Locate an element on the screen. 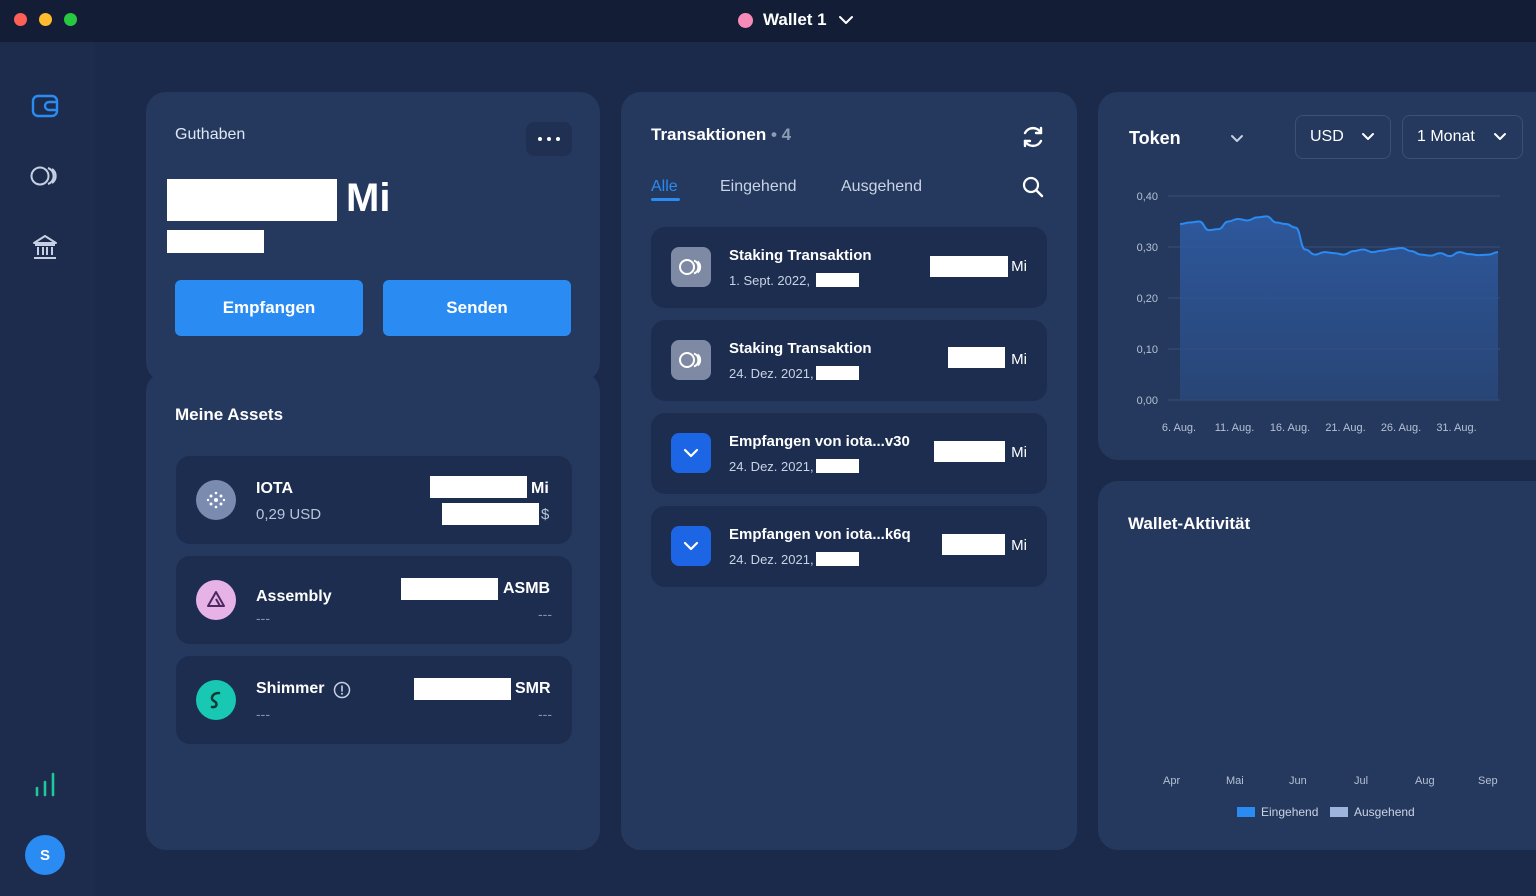 The height and width of the screenshot is (896, 1536). asset-name: Shimmer is located at coordinates (290, 688).